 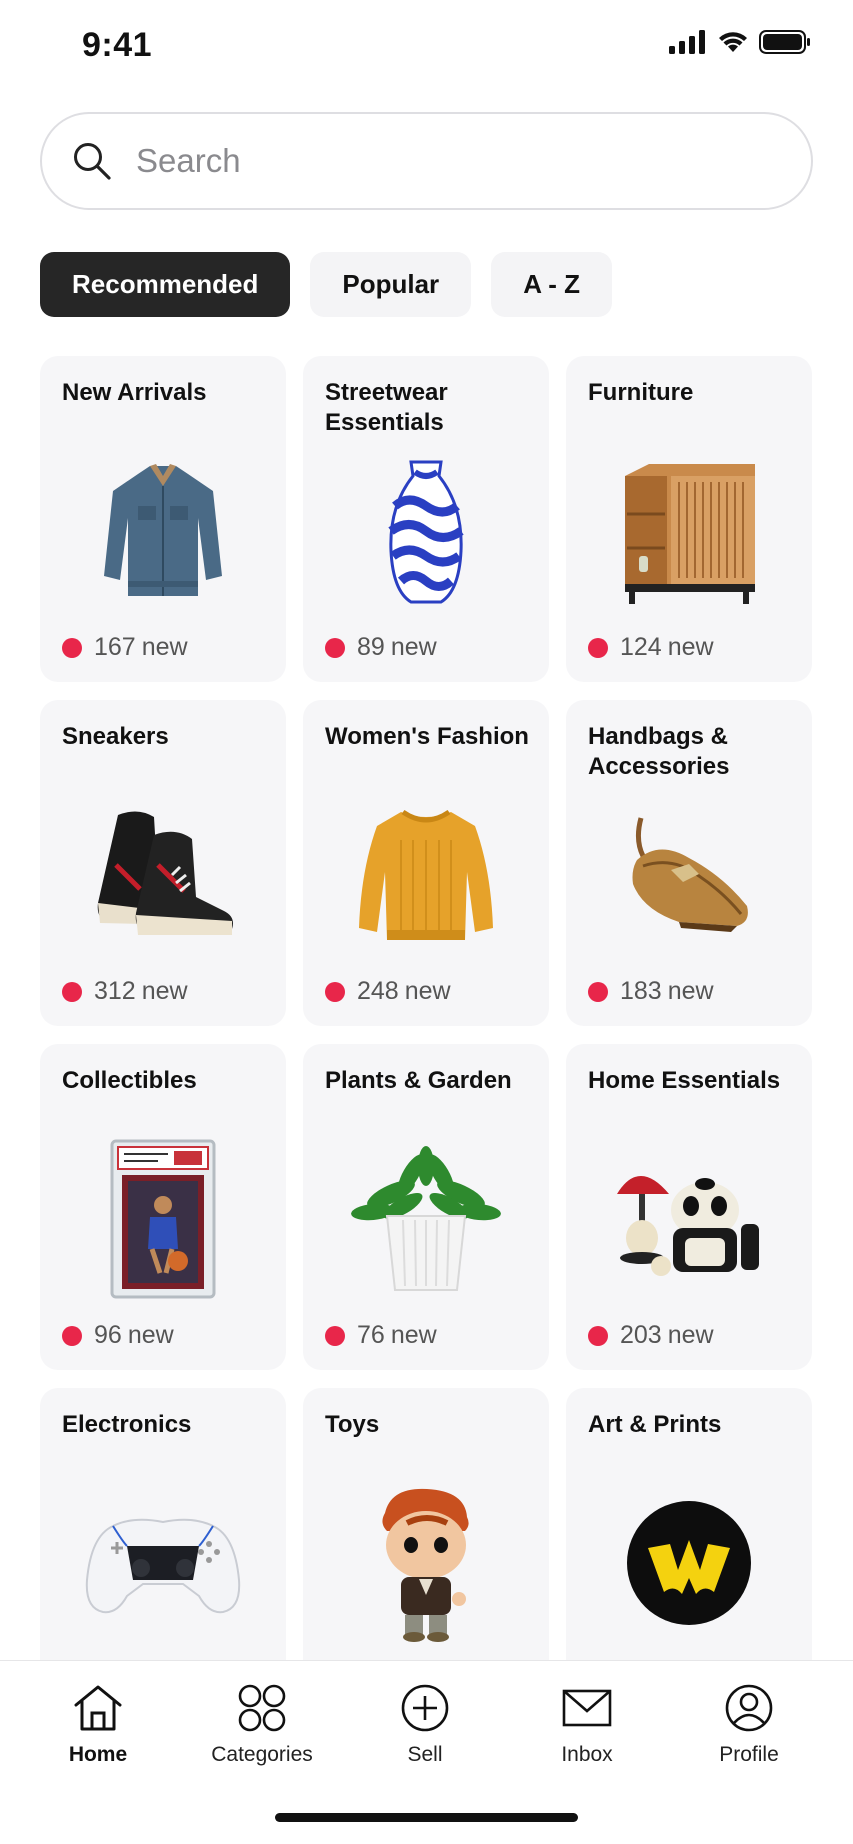 I want to click on new-count: 312 new, so click(x=125, y=991).